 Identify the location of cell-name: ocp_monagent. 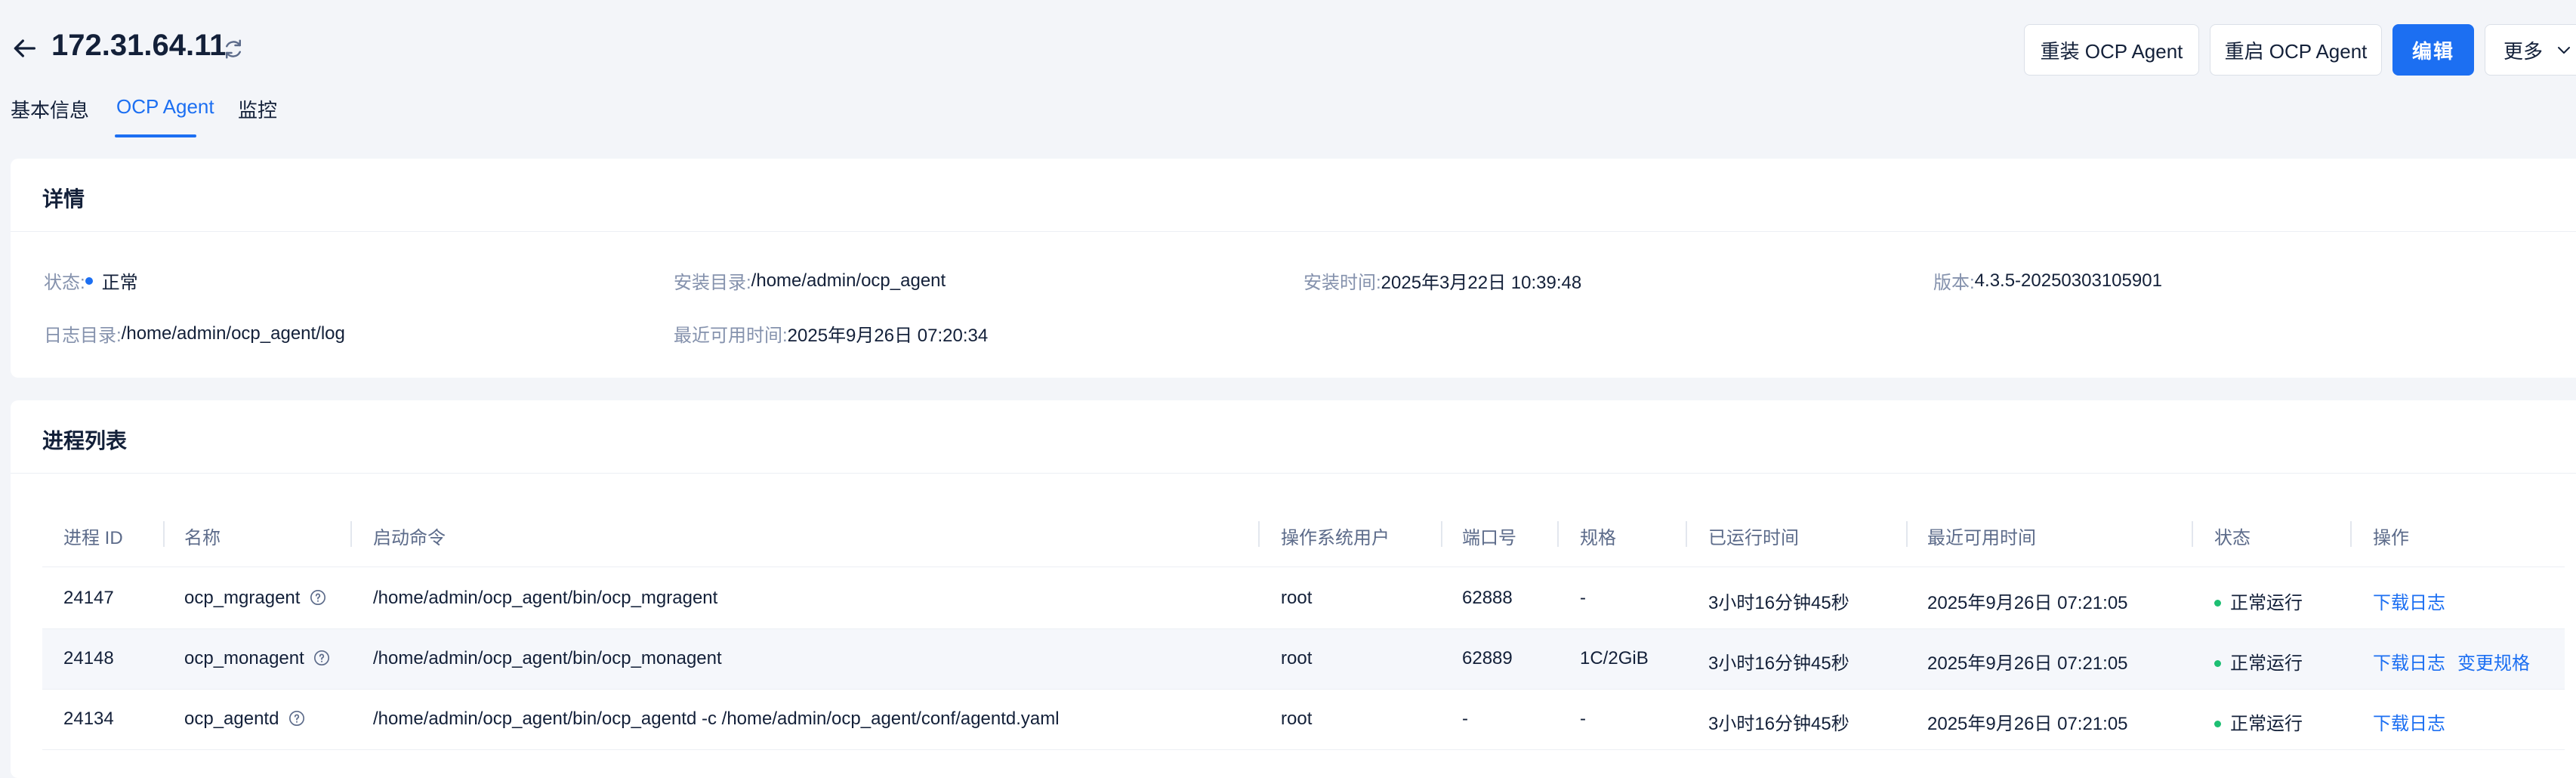
(257, 659).